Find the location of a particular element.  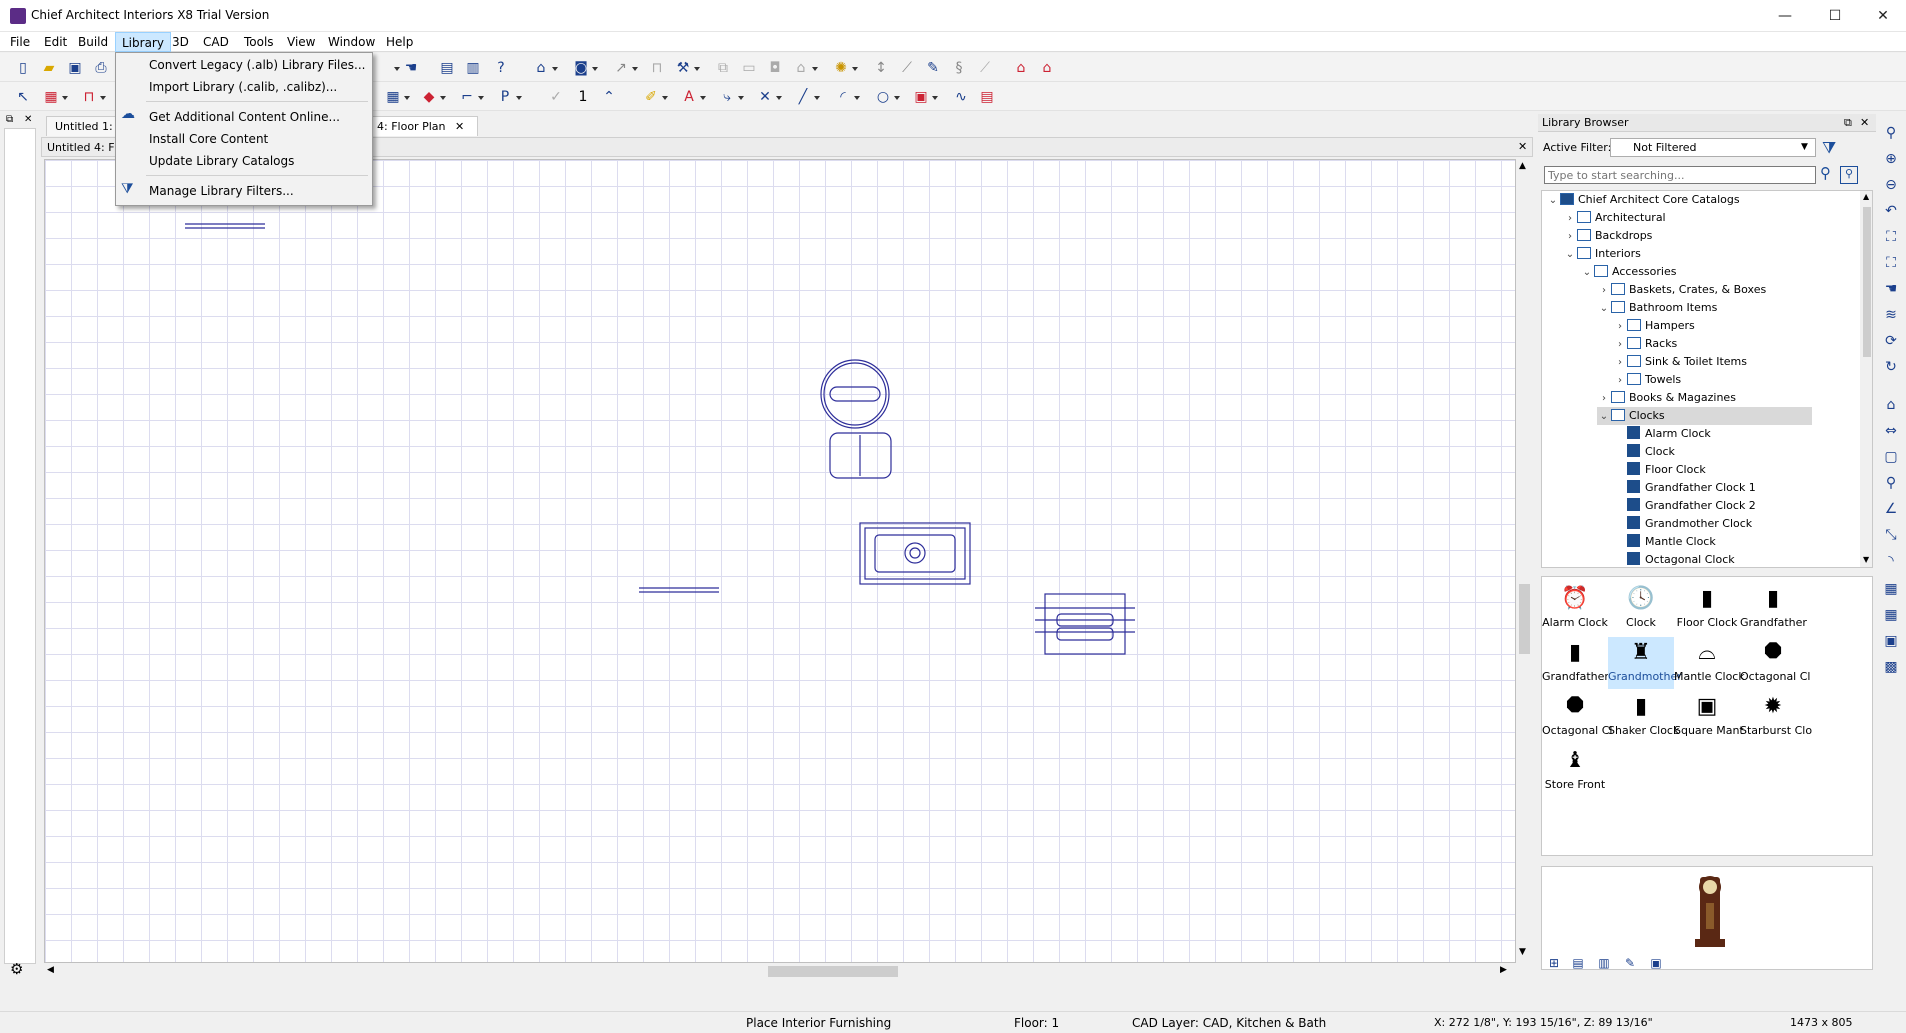

scroll-down-icon: ▼ is located at coordinates (1522, 952).